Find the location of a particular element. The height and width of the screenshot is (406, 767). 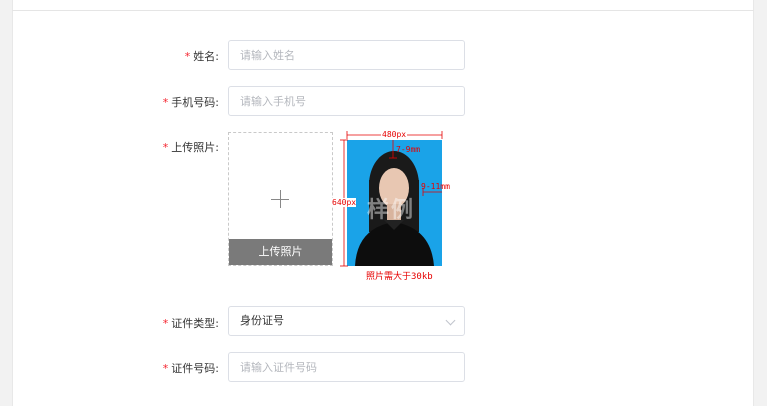

phone-input is located at coordinates (346, 101).